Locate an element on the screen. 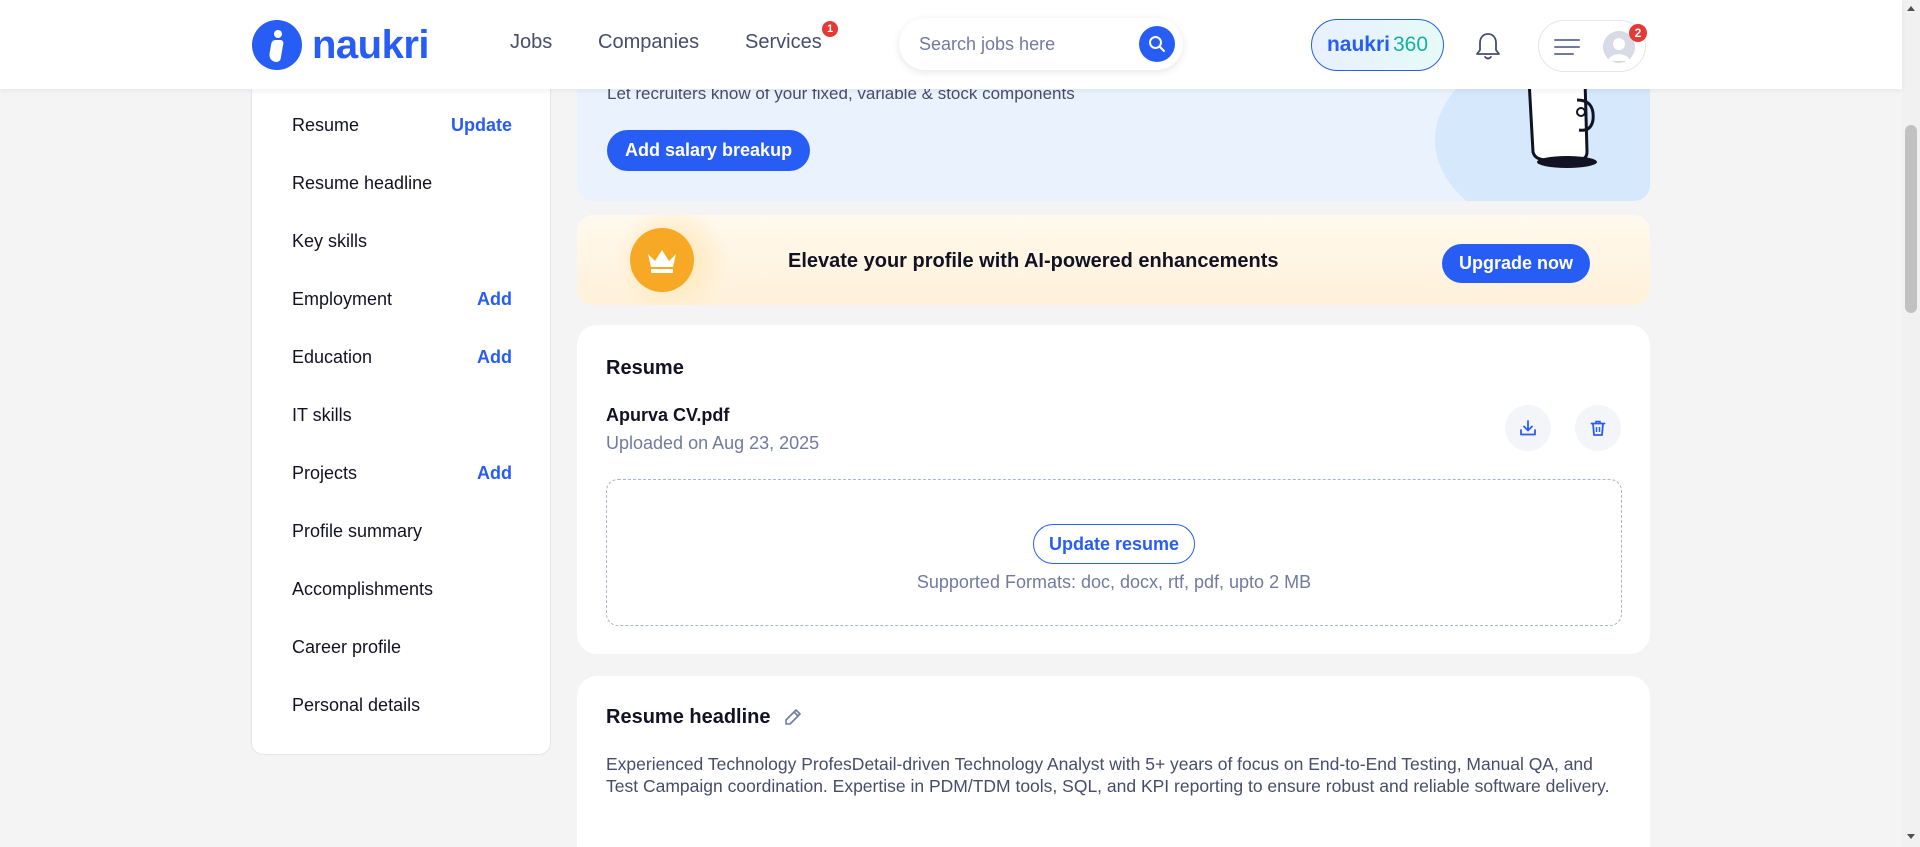 The image size is (1920, 847). sidebar-item-label: IT skills is located at coordinates (322, 415).